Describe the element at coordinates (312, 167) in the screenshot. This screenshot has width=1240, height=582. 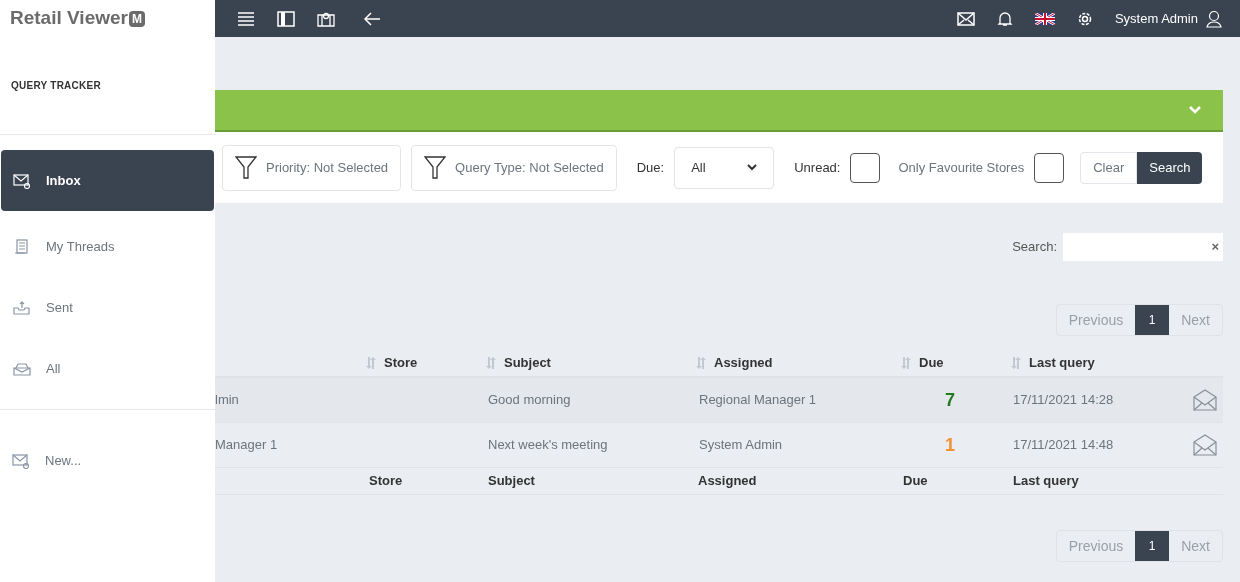
I see `priority-filter: Priority: Not Selected` at that location.